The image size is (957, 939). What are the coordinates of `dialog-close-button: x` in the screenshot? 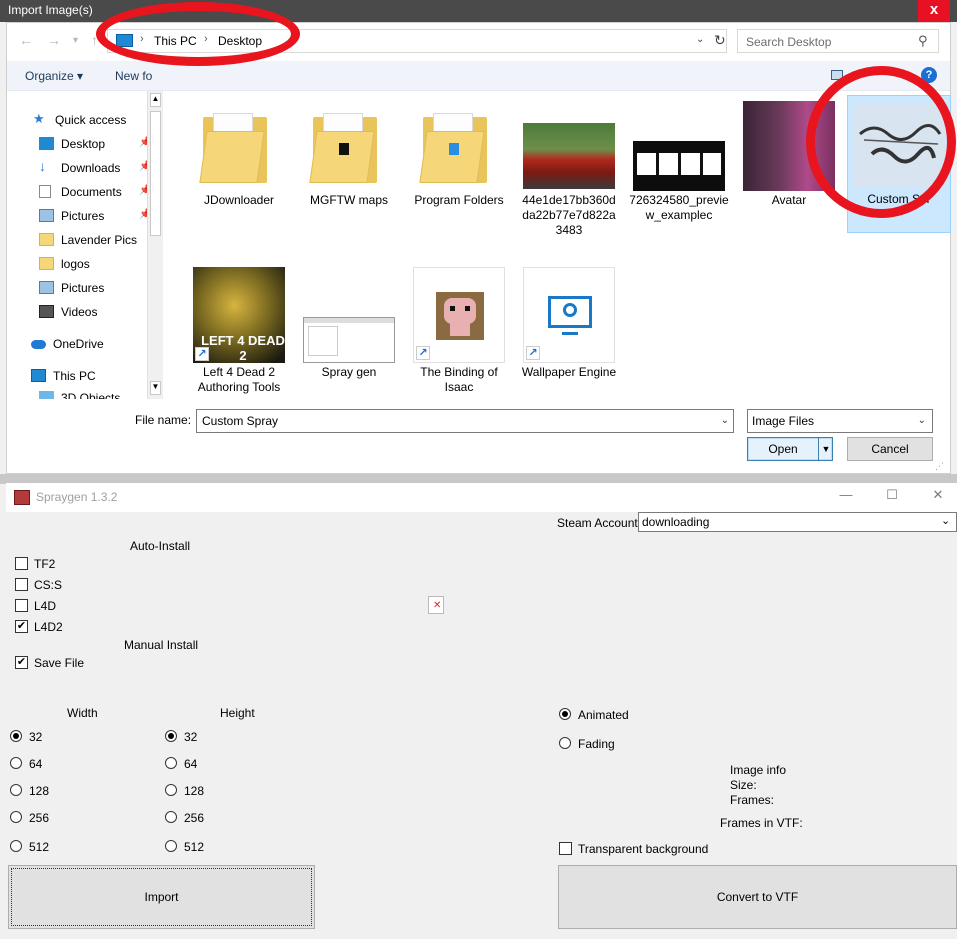 It's located at (934, 11).